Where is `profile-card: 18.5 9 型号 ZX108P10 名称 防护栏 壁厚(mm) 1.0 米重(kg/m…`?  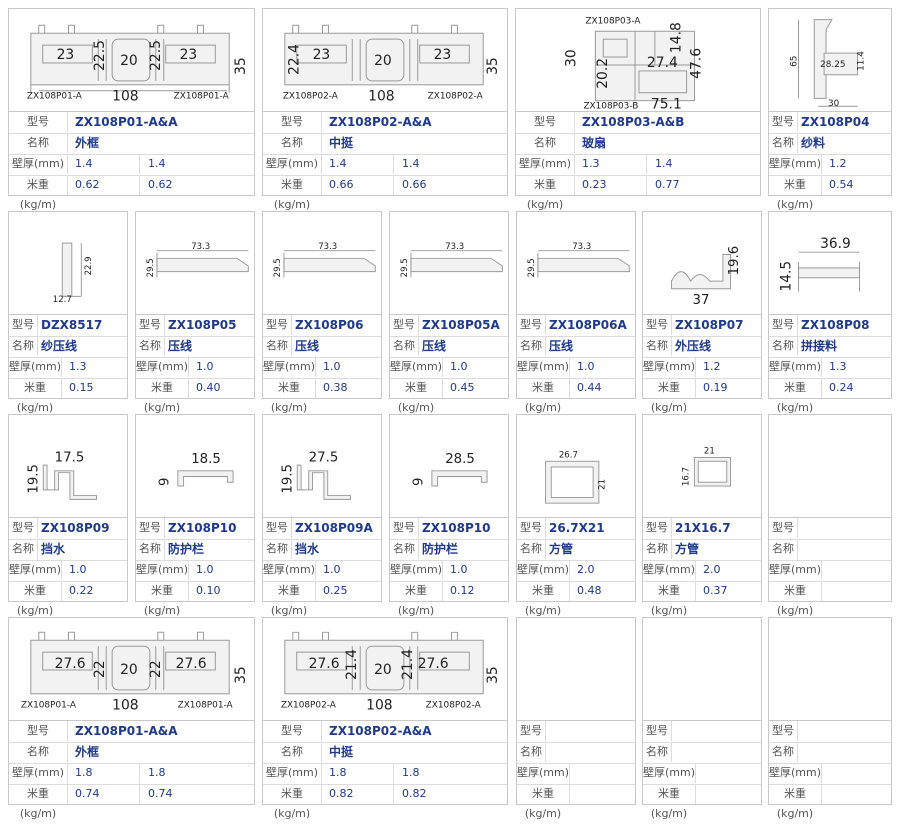
profile-card: 18.5 9 型号 ZX108P10 名称 防护栏 壁厚(mm) 1.0 米重(kg/m… is located at coordinates (195, 515).